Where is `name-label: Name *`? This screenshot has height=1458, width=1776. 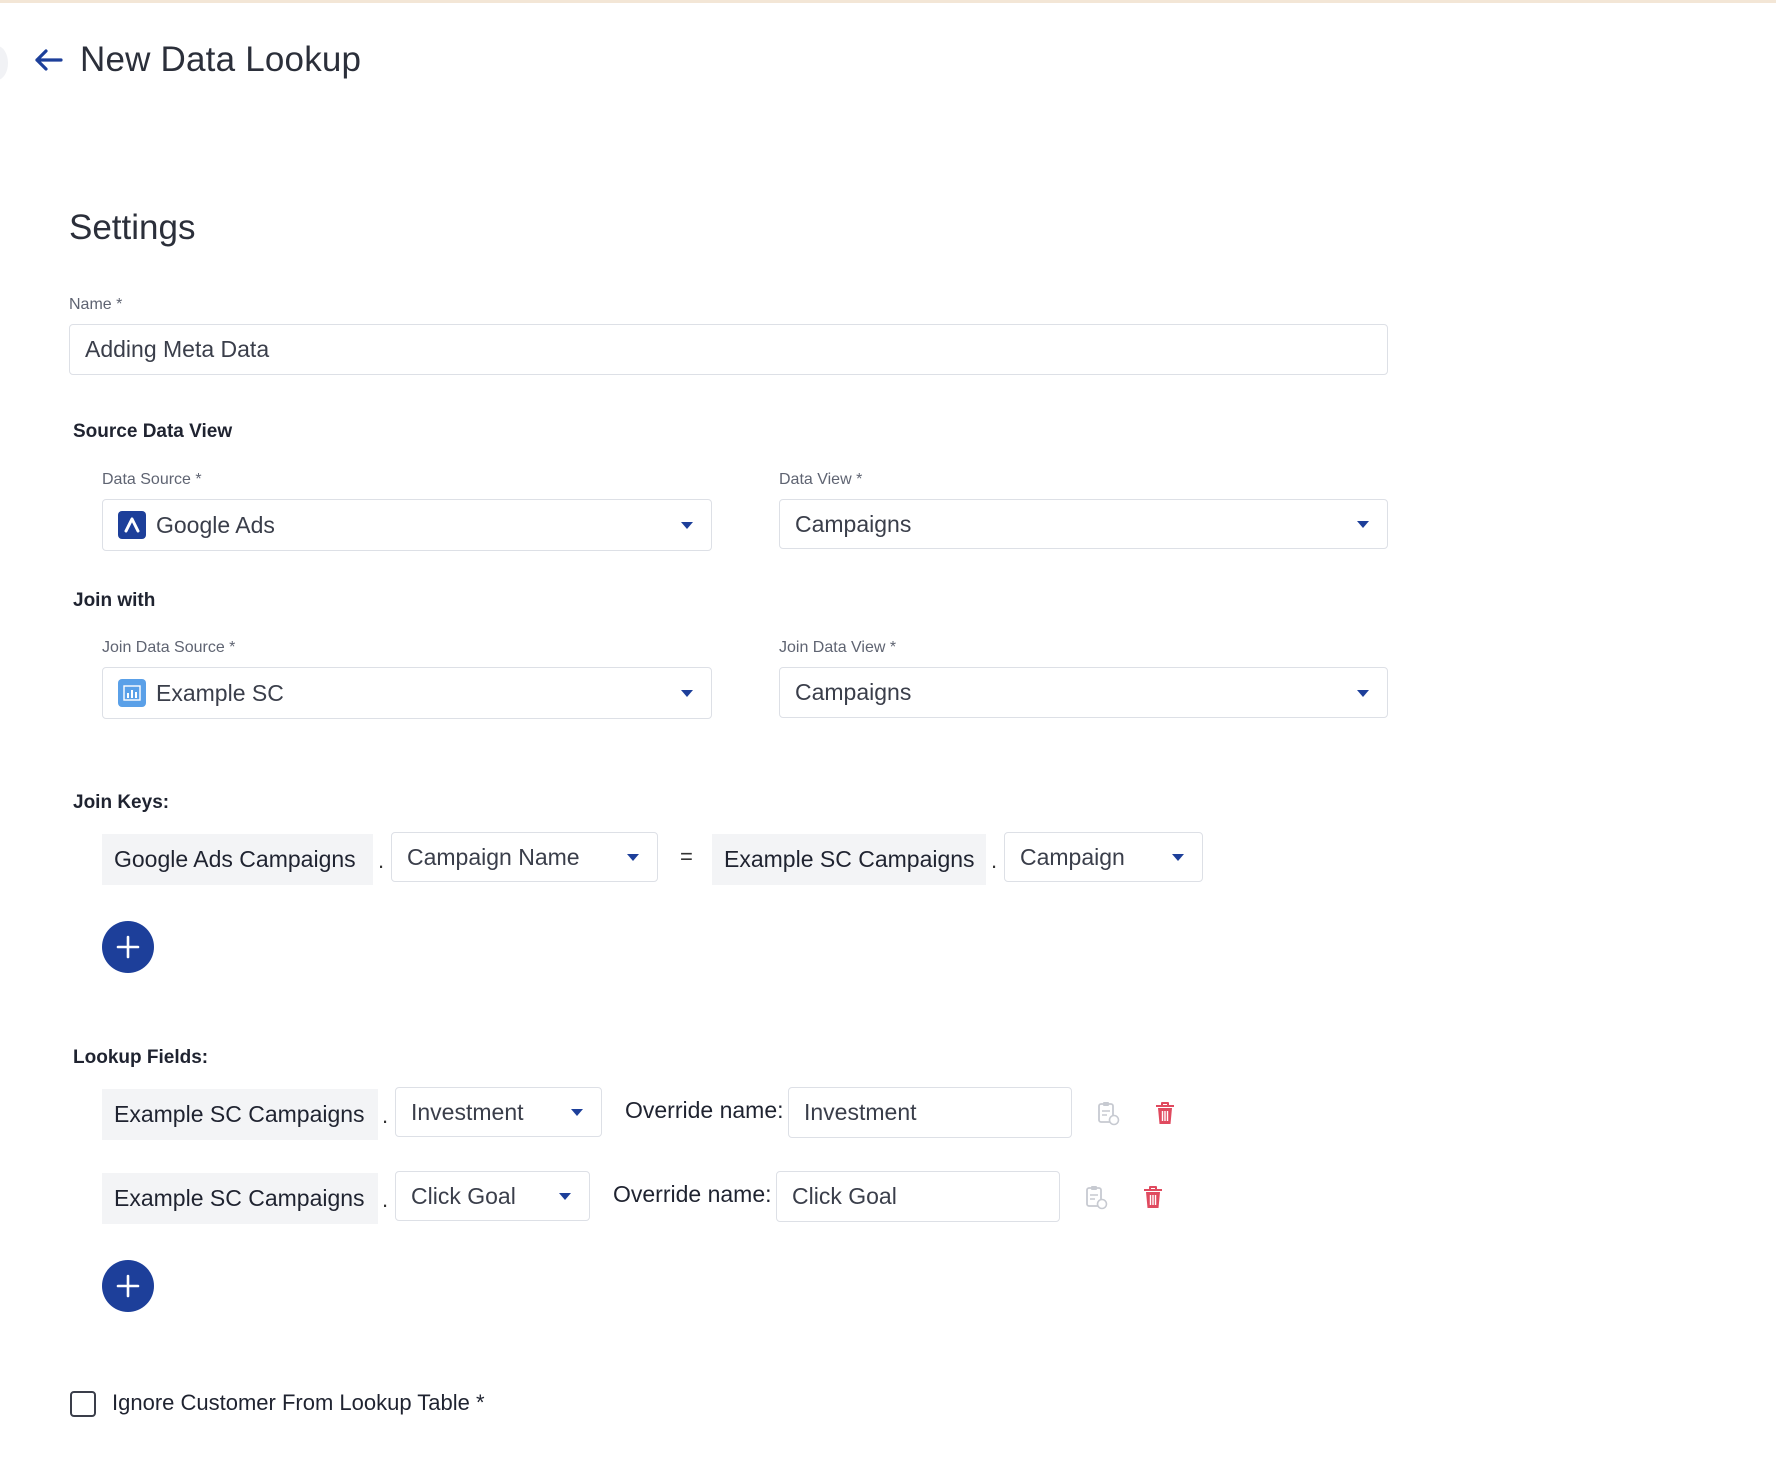
name-label: Name * is located at coordinates (96, 304).